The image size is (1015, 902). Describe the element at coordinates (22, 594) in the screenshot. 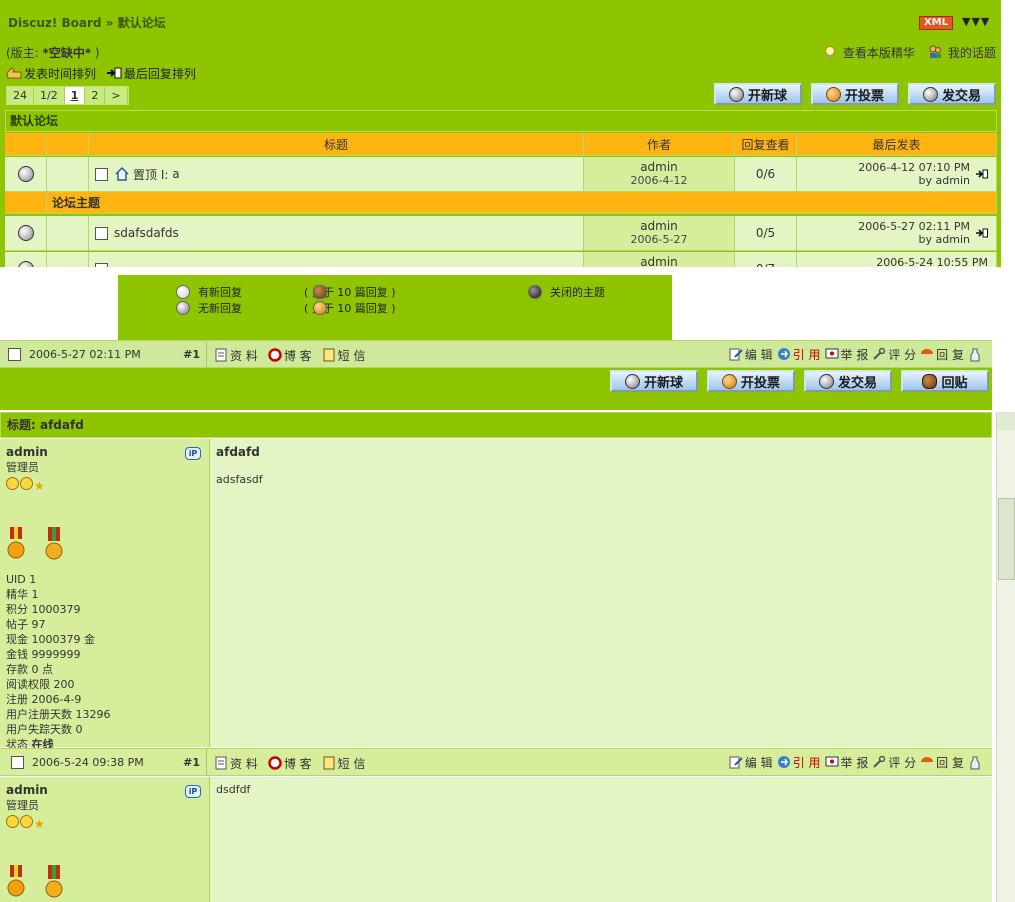

I see `stat-digest: 精华 1` at that location.